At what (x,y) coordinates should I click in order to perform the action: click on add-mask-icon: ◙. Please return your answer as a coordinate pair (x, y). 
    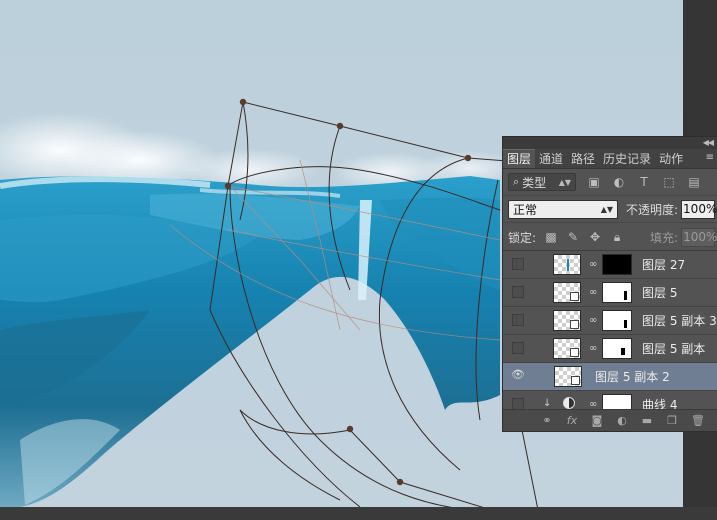
    Looking at the image, I should click on (597, 421).